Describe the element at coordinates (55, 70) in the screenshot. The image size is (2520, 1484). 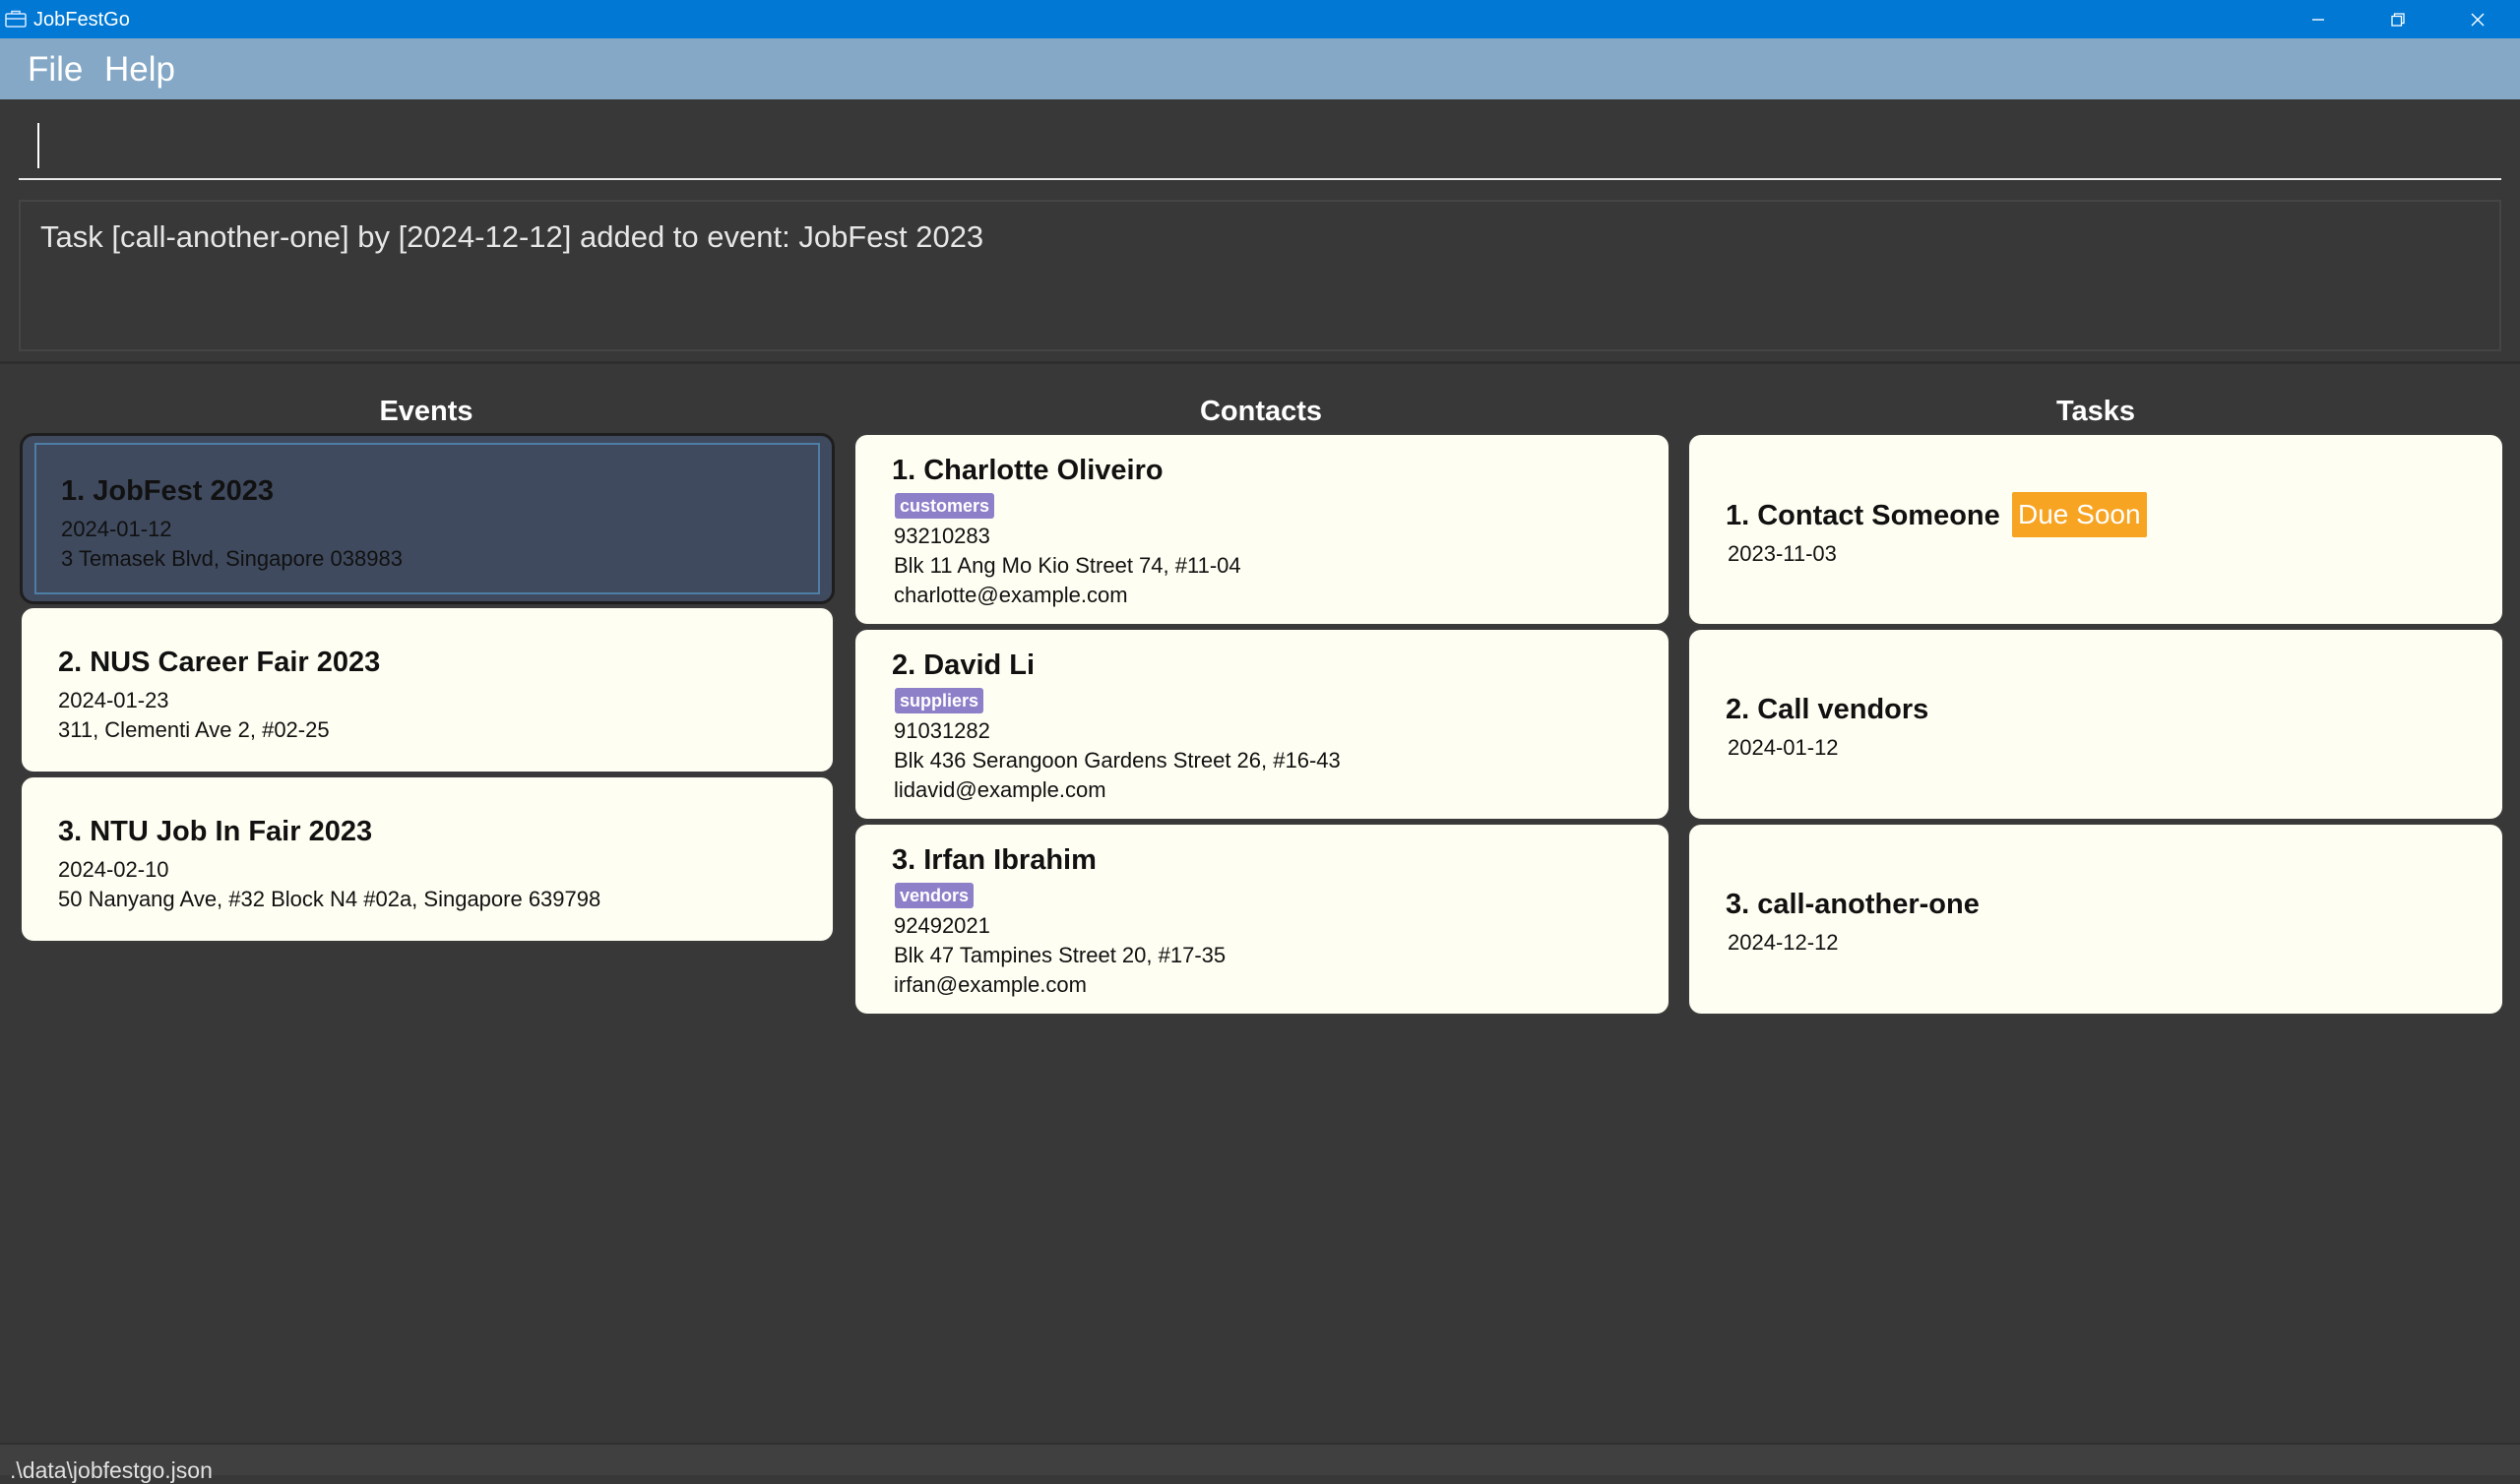
I see `menu-file: File` at that location.